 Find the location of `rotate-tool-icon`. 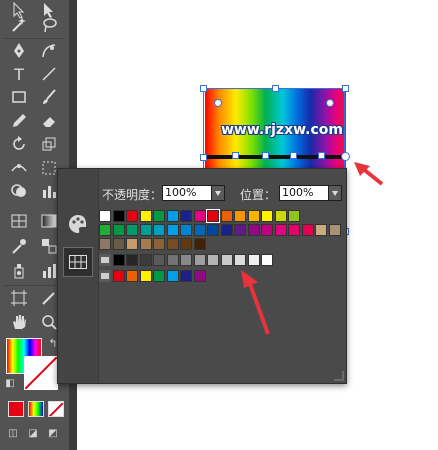

rotate-tool-icon is located at coordinates (19, 144).